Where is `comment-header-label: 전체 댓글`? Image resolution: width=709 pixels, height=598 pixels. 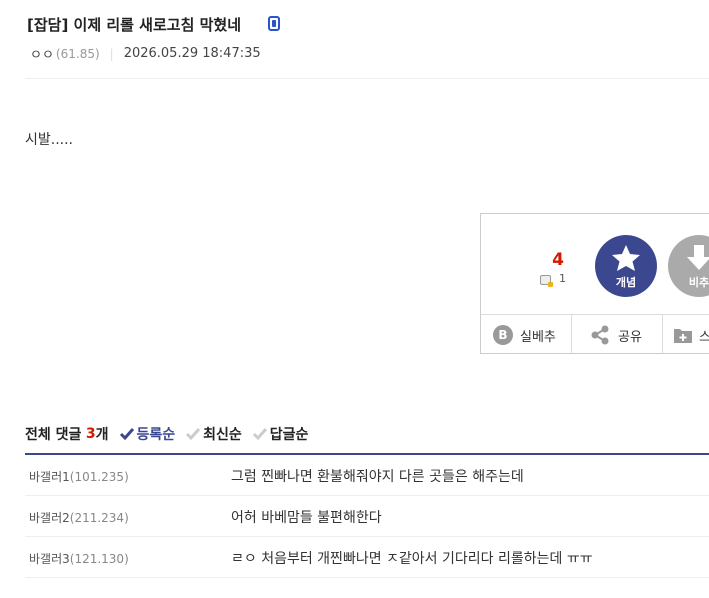 comment-header-label: 전체 댓글 is located at coordinates (53, 435).